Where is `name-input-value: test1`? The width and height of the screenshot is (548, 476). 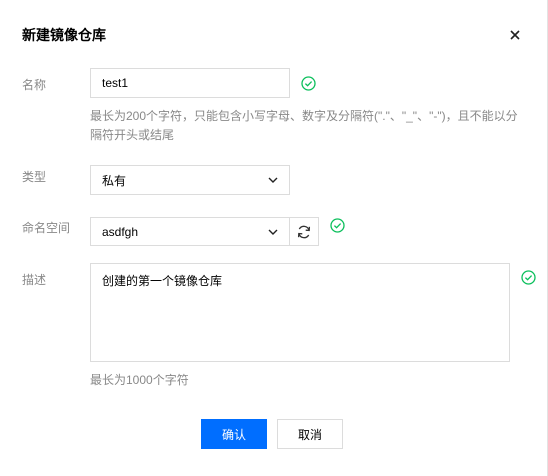 name-input-value: test1 is located at coordinates (115, 83).